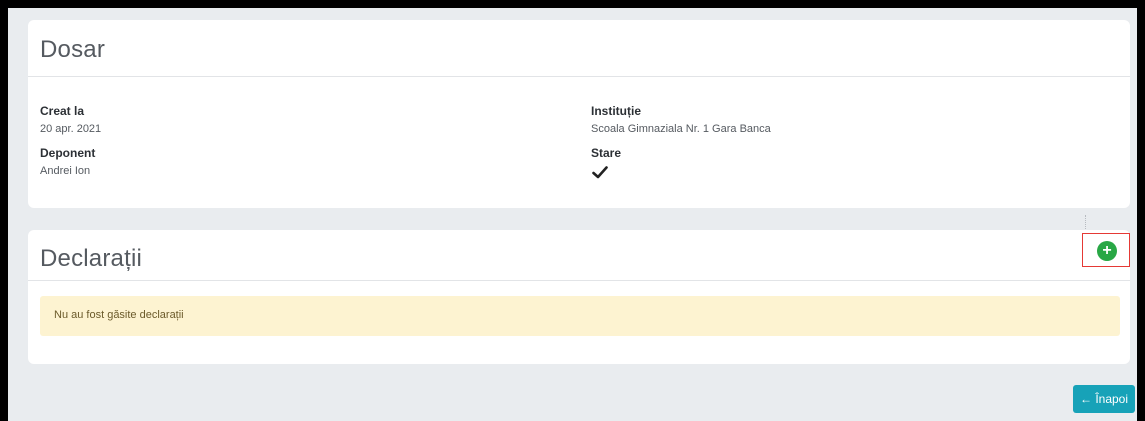  I want to click on checkmark-icon, so click(600, 172).